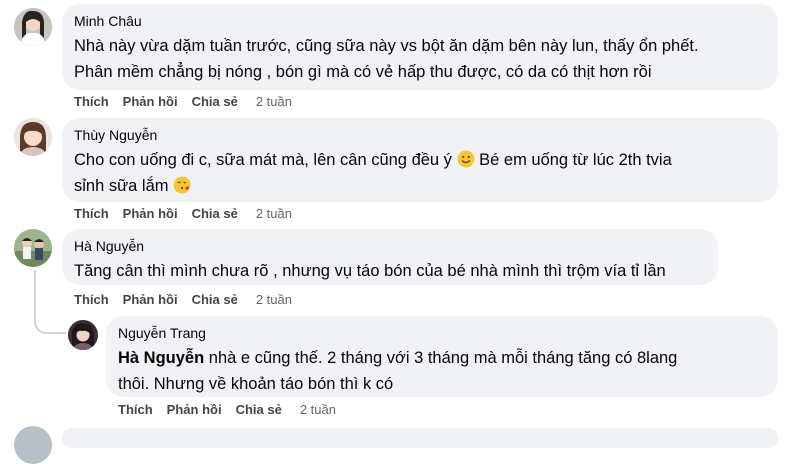 The width and height of the screenshot is (800, 464). I want to click on comment-text-part: sỉnh sữa lắm, so click(121, 186).